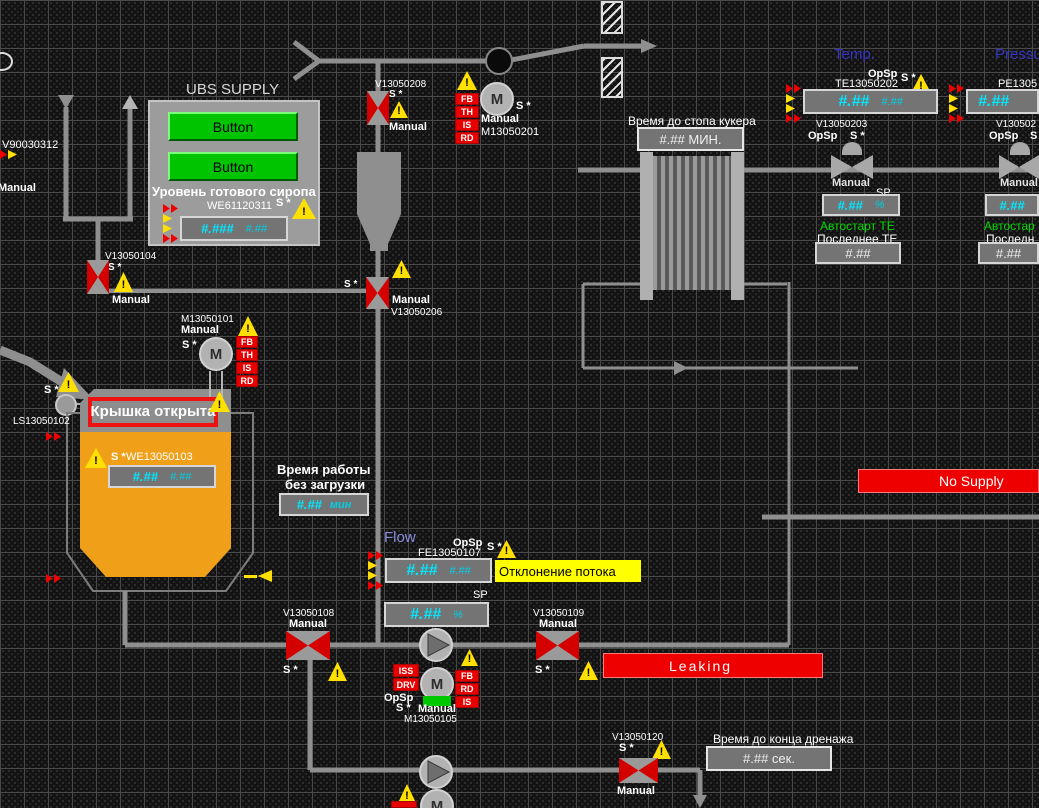  I want to click on flow-arrow-icon, so click(649, 46).